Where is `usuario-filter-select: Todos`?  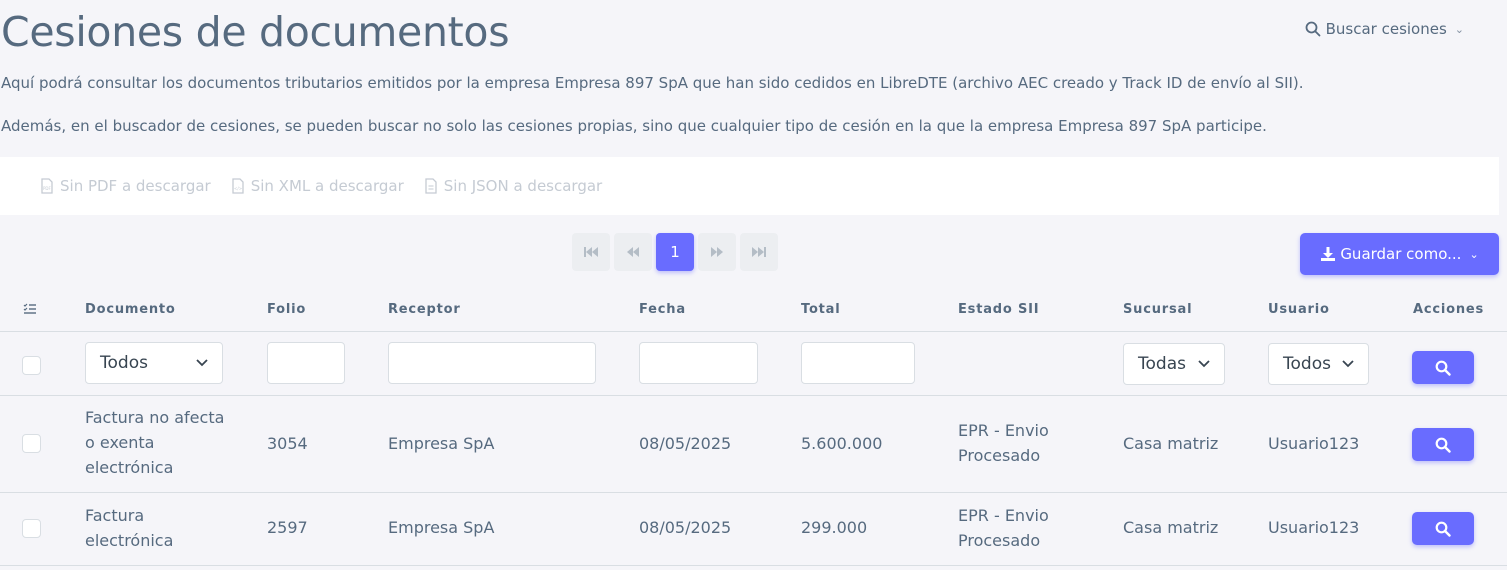 usuario-filter-select: Todos is located at coordinates (1318, 364).